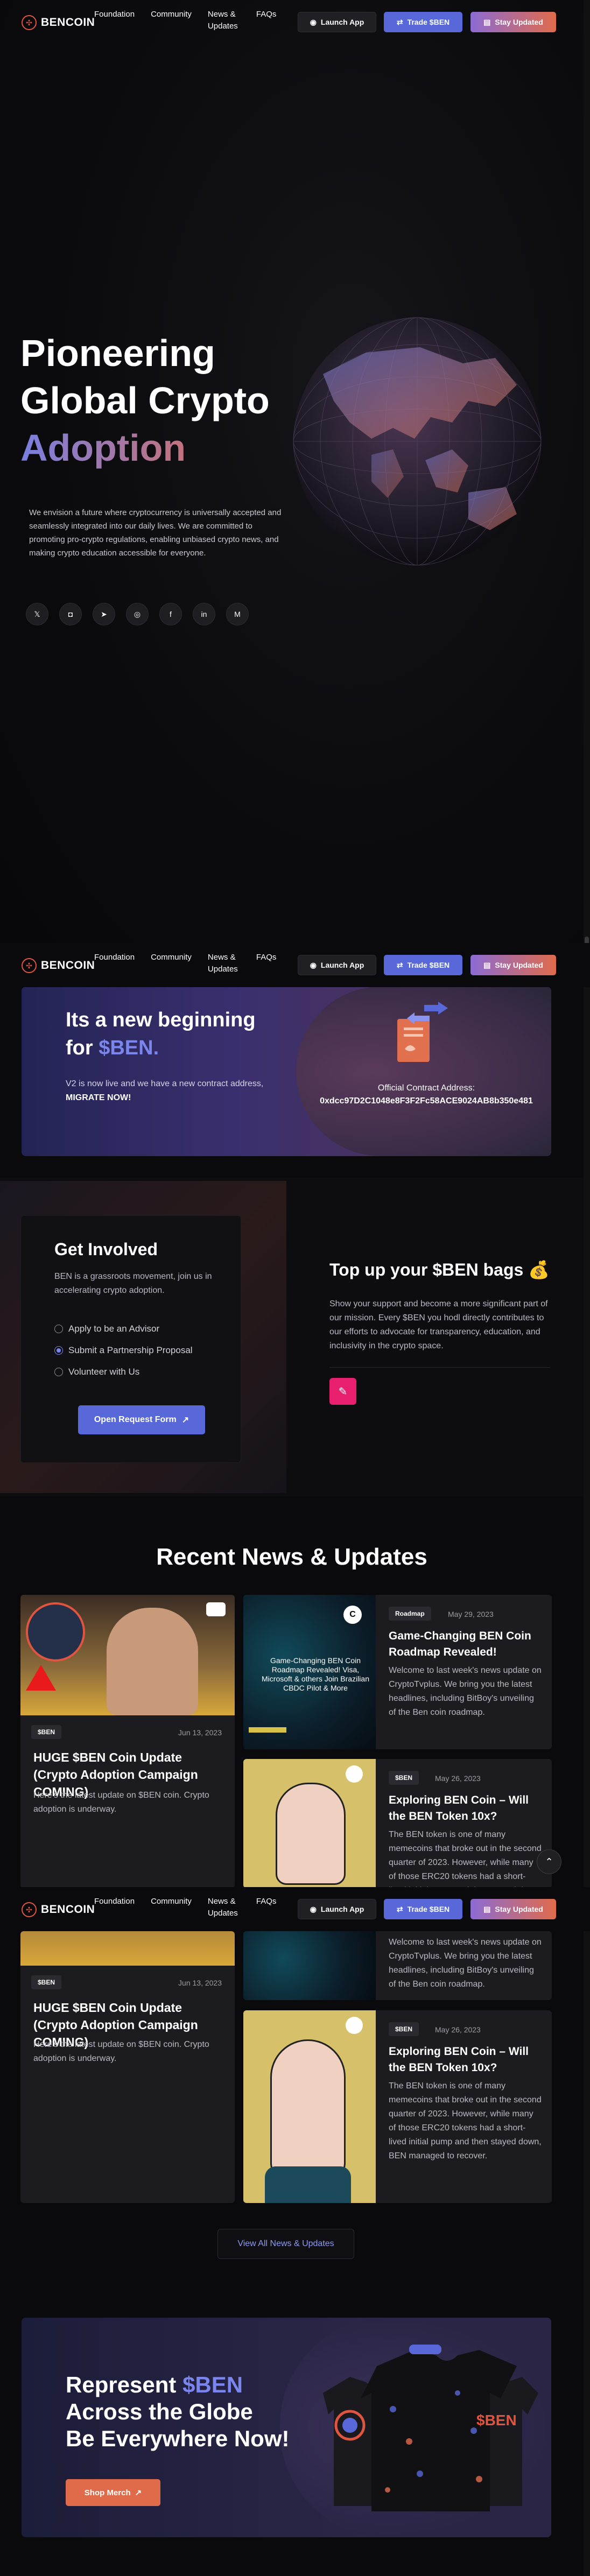  Describe the element at coordinates (113, 2493) in the screenshot. I see `shop-merch-button: Shop Merch ↗` at that location.